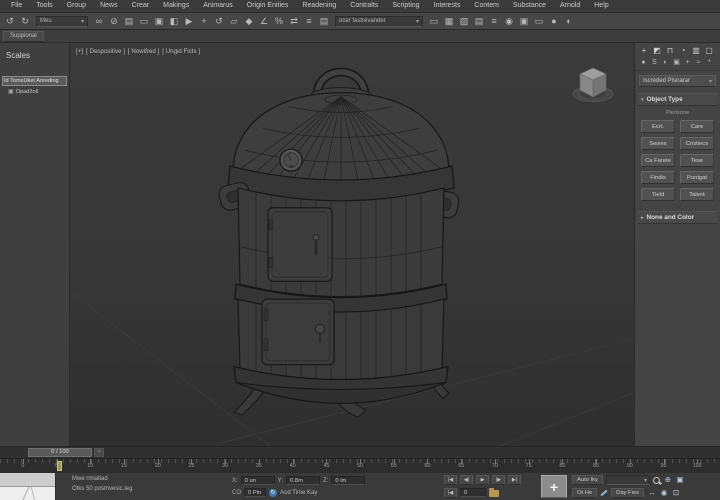  I want to click on helpers-category-icon: +, so click(687, 62).